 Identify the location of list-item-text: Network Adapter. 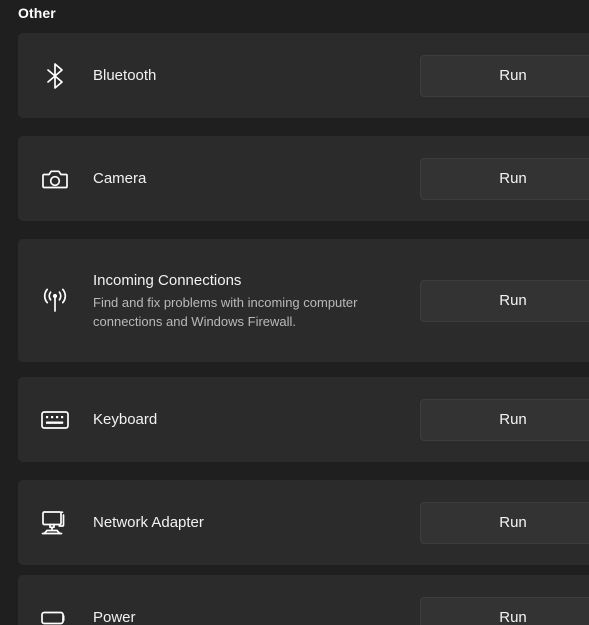
(148, 523).